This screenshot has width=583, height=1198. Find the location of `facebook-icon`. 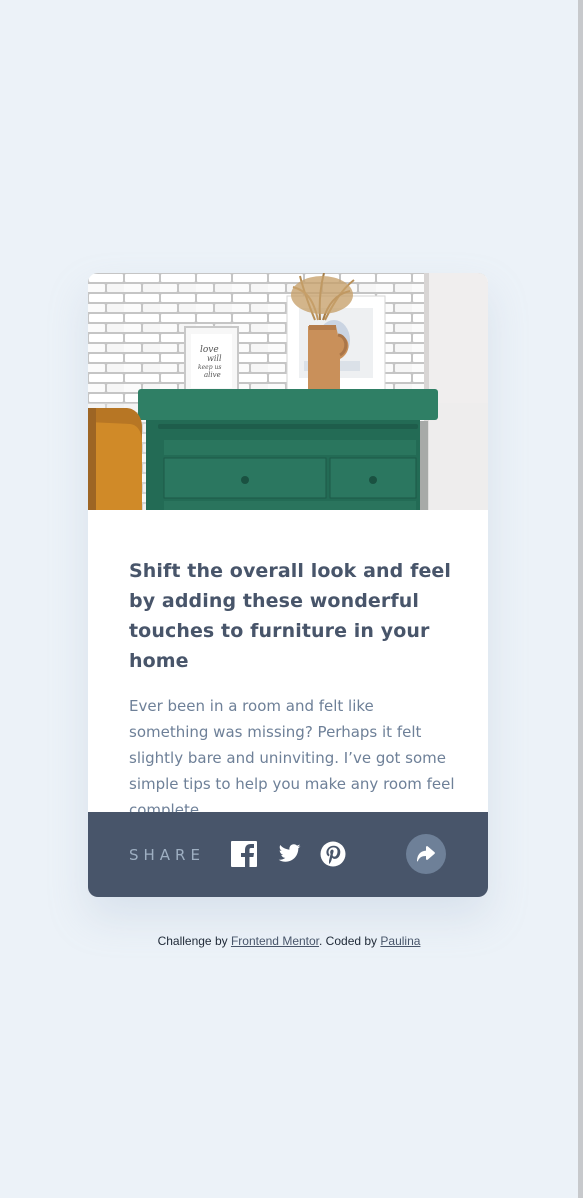

facebook-icon is located at coordinates (244, 854).